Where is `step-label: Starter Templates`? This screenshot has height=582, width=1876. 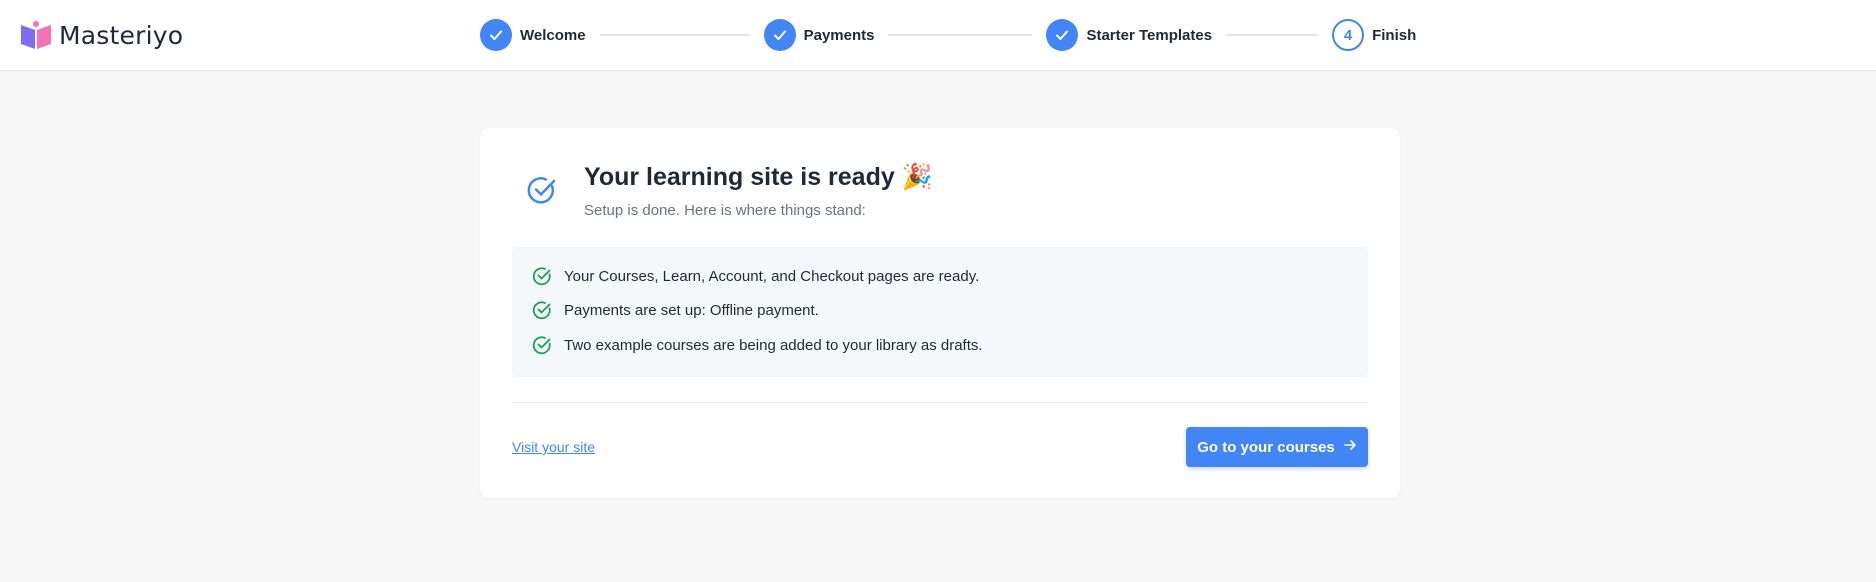
step-label: Starter Templates is located at coordinates (1149, 35).